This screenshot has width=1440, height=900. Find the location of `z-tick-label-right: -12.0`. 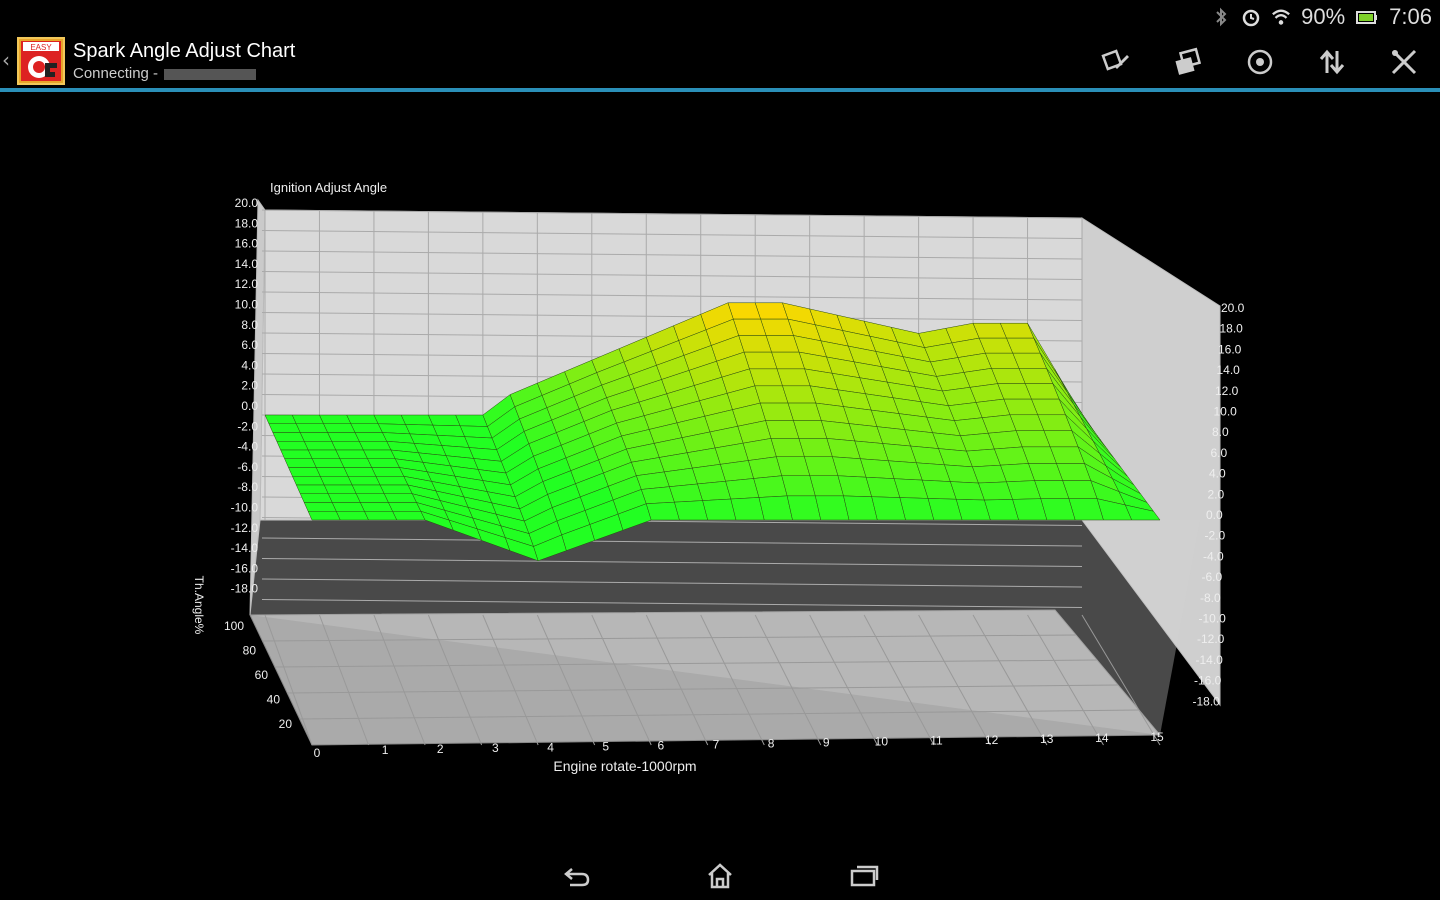

z-tick-label-right: -12.0 is located at coordinates (1211, 639).